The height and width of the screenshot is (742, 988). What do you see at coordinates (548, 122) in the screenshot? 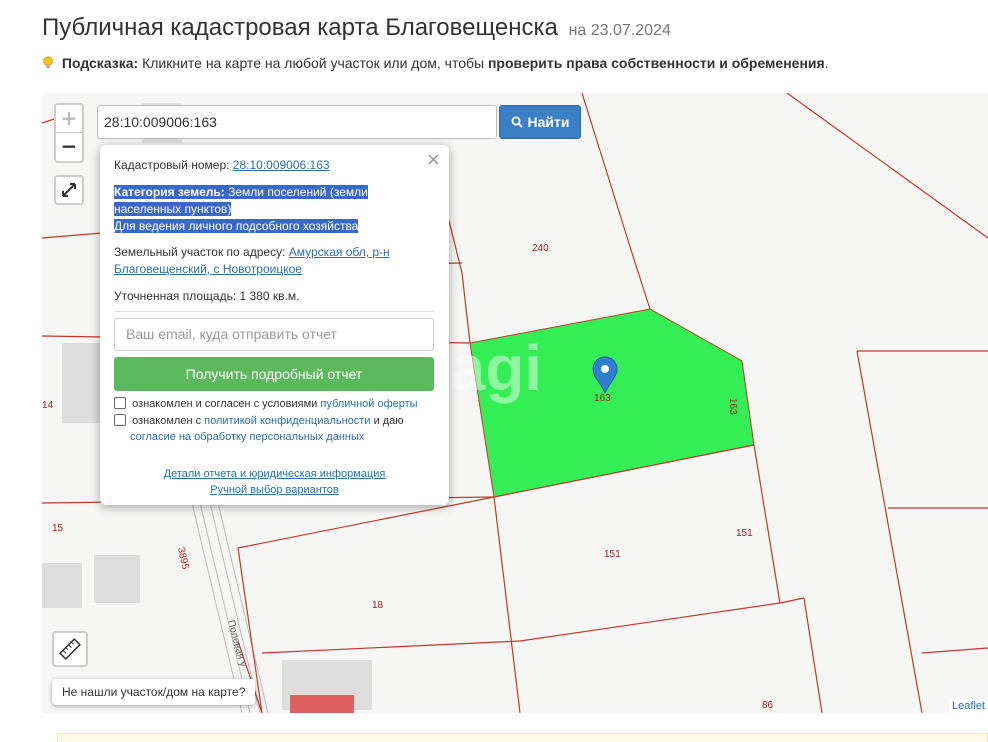
I see `search-button-label: Найти` at bounding box center [548, 122].